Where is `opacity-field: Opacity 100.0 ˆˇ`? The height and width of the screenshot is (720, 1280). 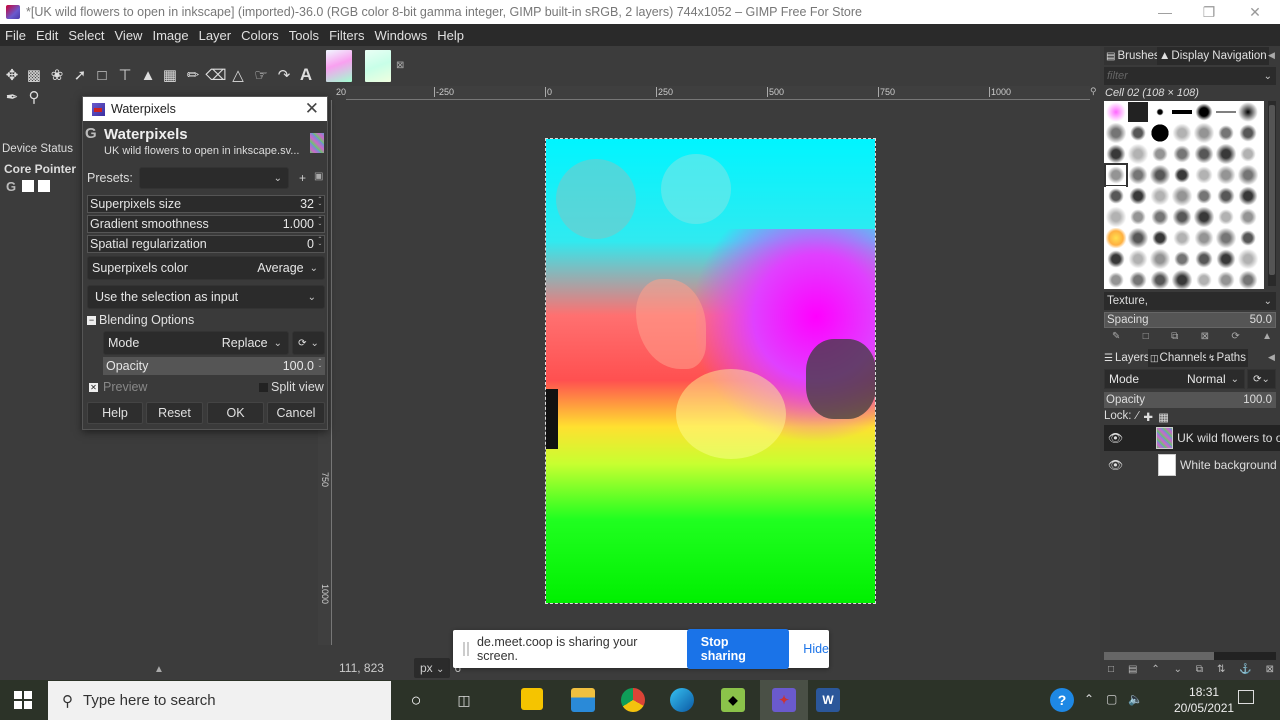 opacity-field: Opacity 100.0 ˆˇ is located at coordinates (214, 366).